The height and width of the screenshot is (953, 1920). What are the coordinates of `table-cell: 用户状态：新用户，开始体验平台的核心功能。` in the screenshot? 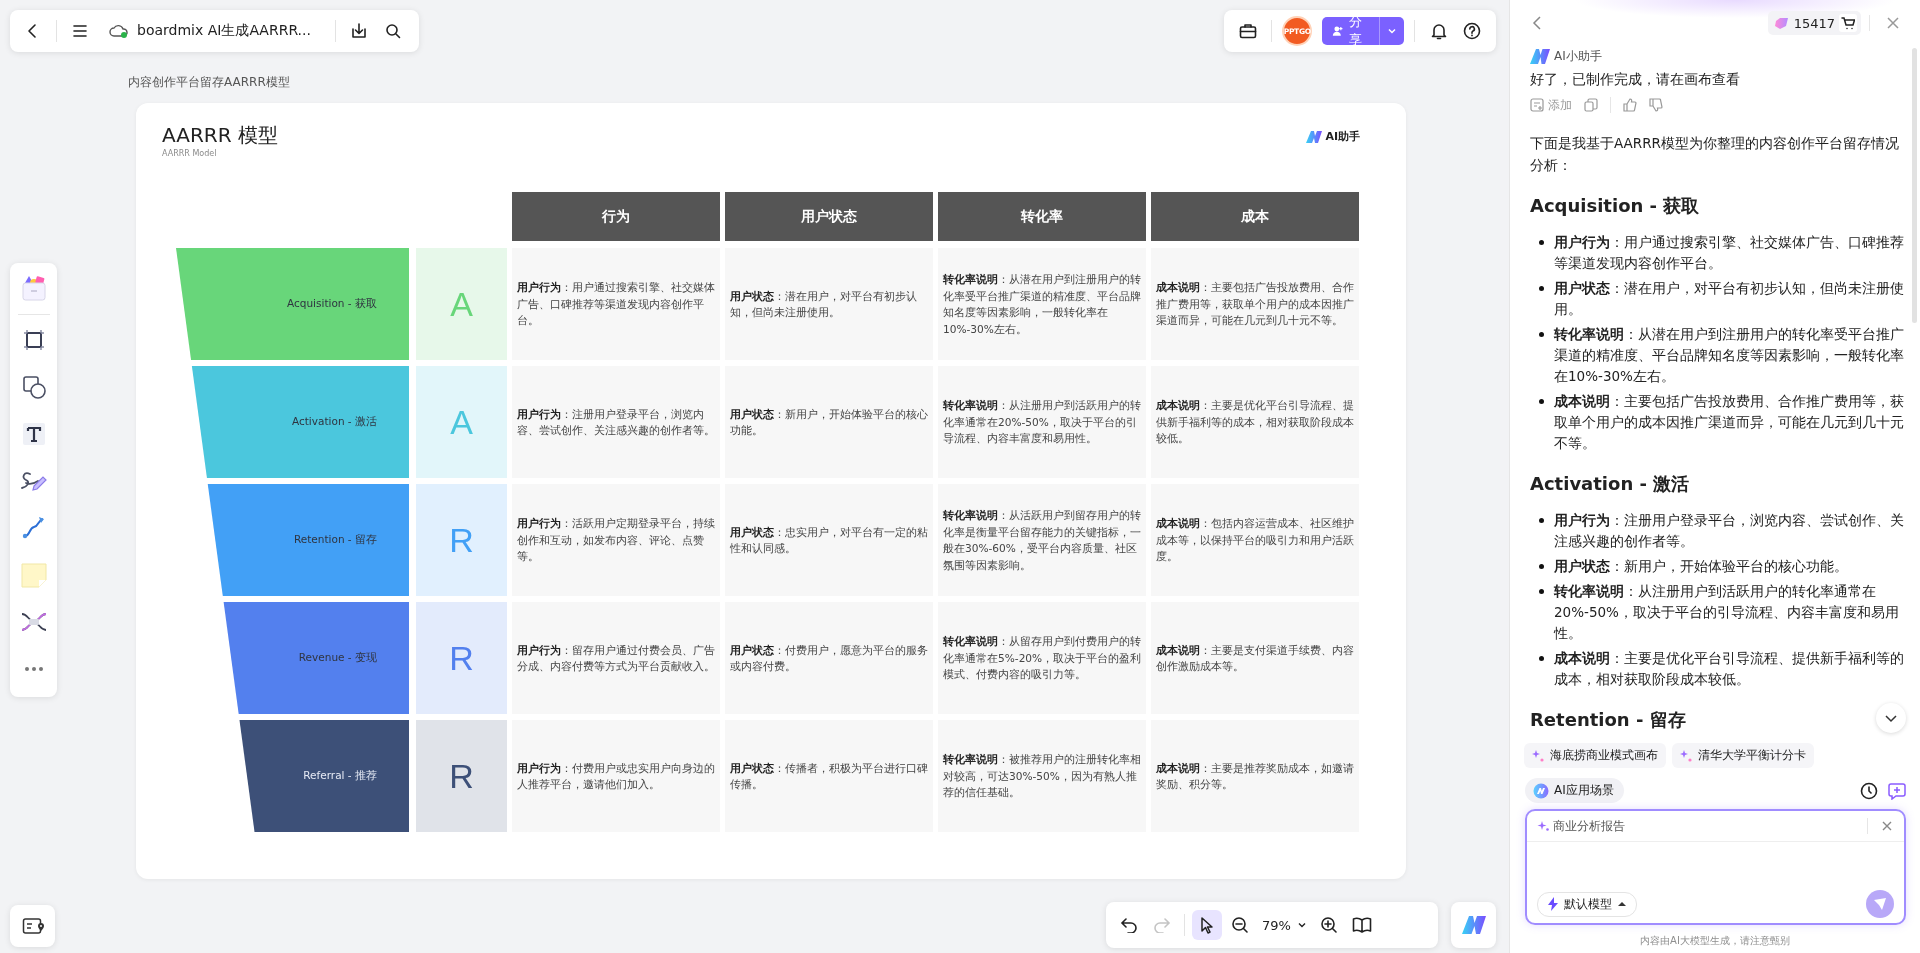 It's located at (829, 422).